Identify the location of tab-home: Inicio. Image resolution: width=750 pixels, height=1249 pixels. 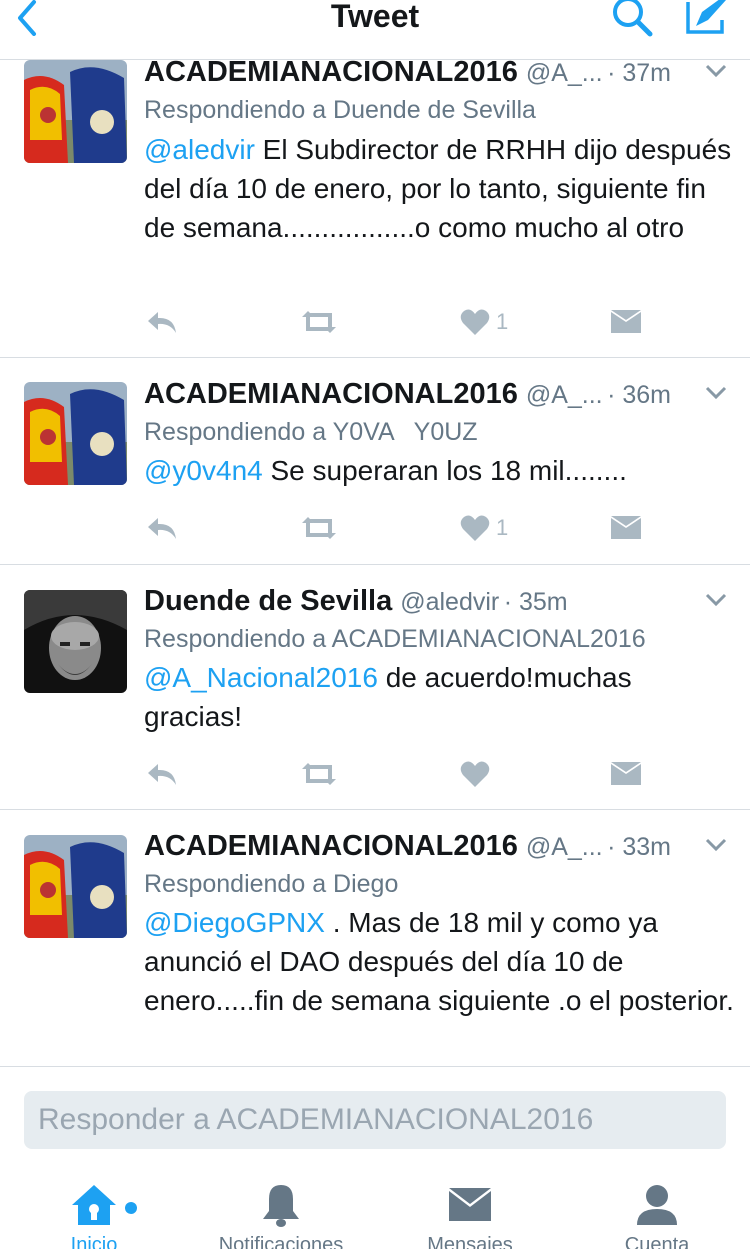
(94, 1214).